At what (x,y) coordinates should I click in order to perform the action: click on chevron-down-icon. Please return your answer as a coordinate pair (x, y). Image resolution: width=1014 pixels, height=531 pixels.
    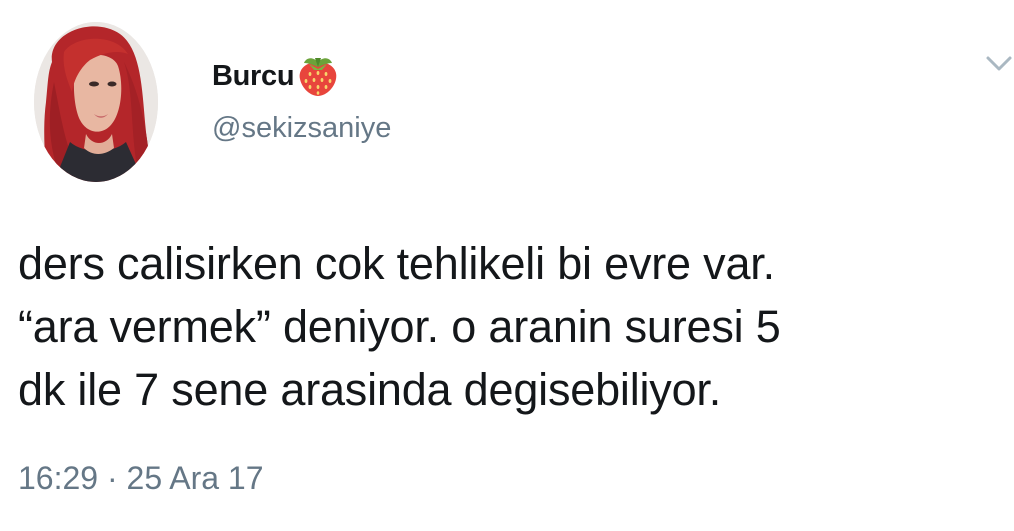
    Looking at the image, I should click on (999, 63).